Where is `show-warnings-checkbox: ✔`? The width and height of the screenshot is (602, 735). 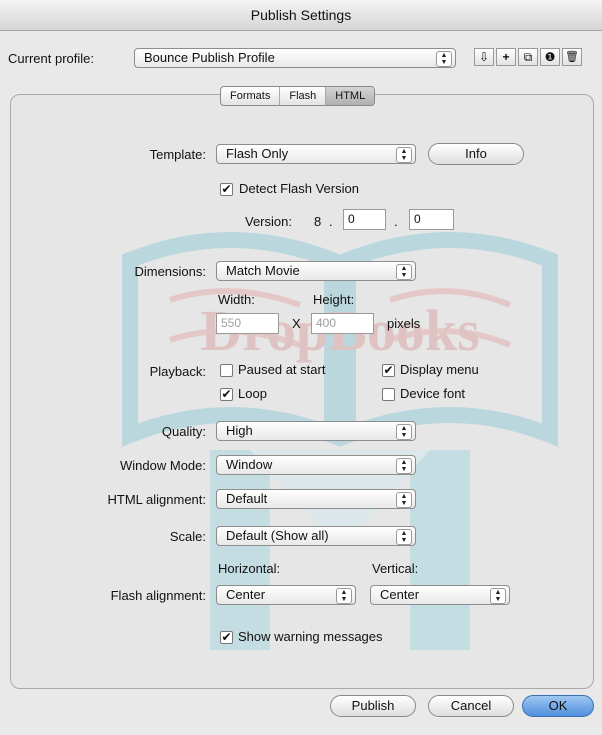 show-warnings-checkbox: ✔ is located at coordinates (226, 637).